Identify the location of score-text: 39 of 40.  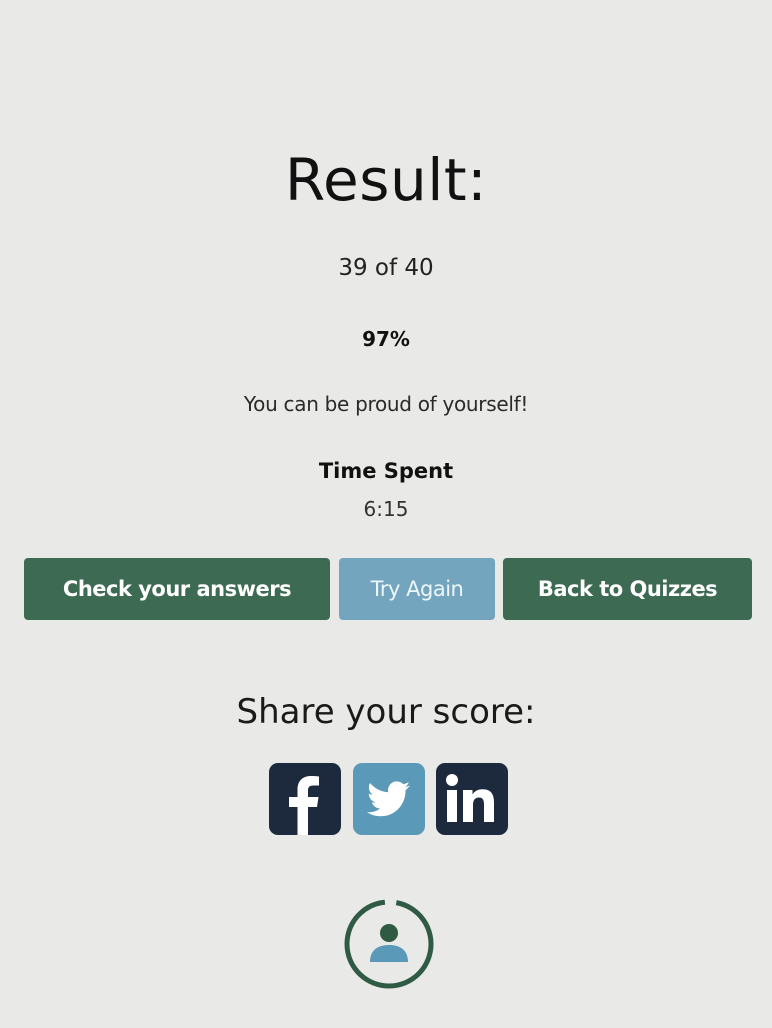
(386, 268).